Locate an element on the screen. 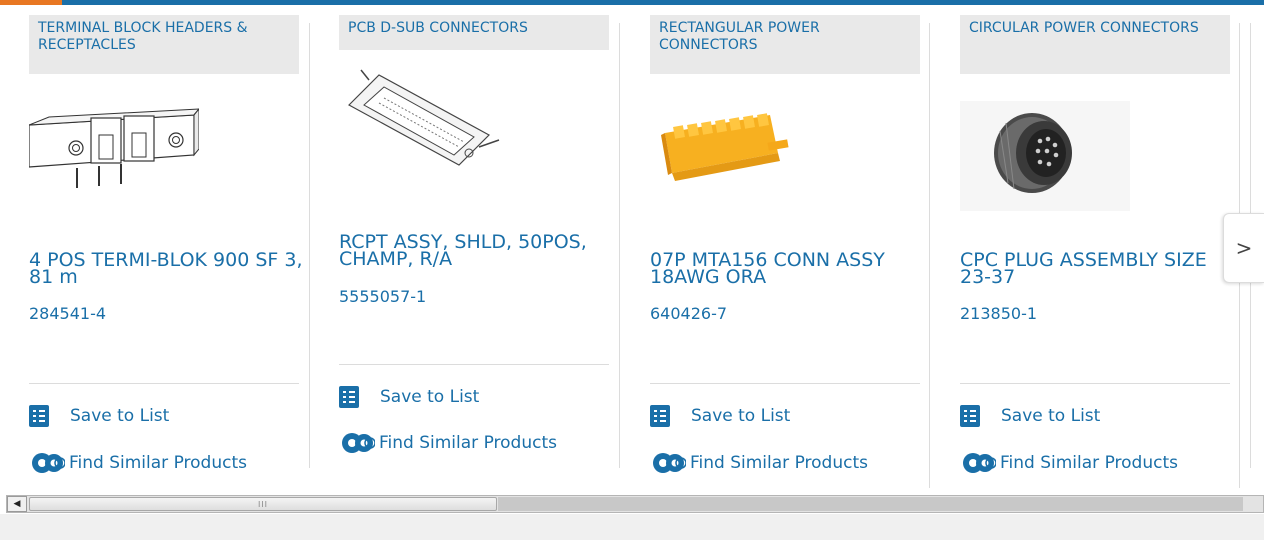 Image resolution: width=1264 pixels, height=540 pixels. part-number: 213850-1 is located at coordinates (998, 314).